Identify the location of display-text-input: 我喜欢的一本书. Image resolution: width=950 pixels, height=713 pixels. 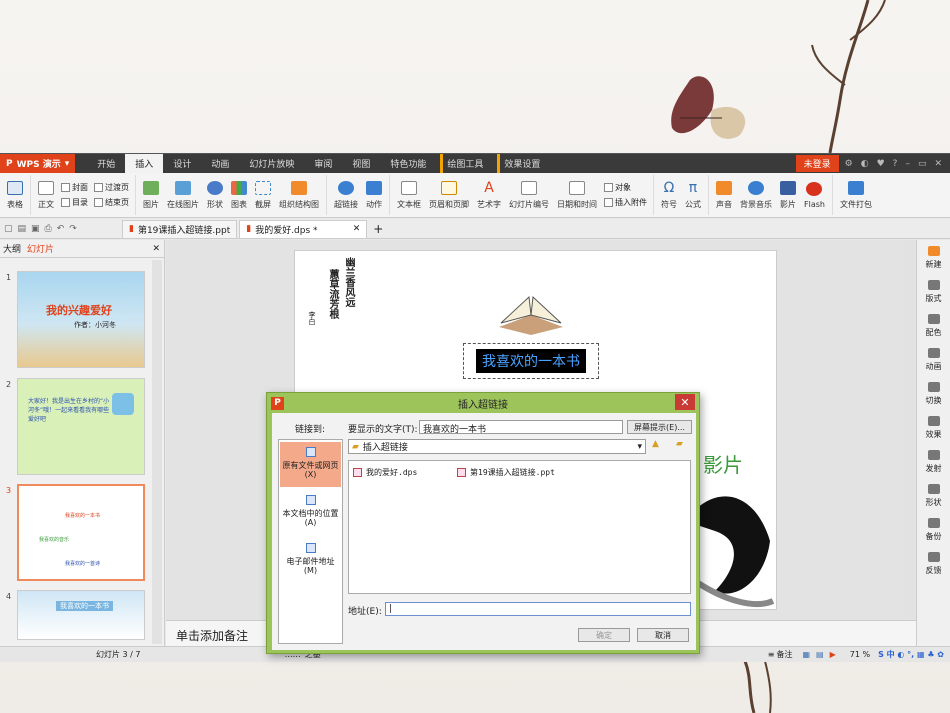
(521, 427).